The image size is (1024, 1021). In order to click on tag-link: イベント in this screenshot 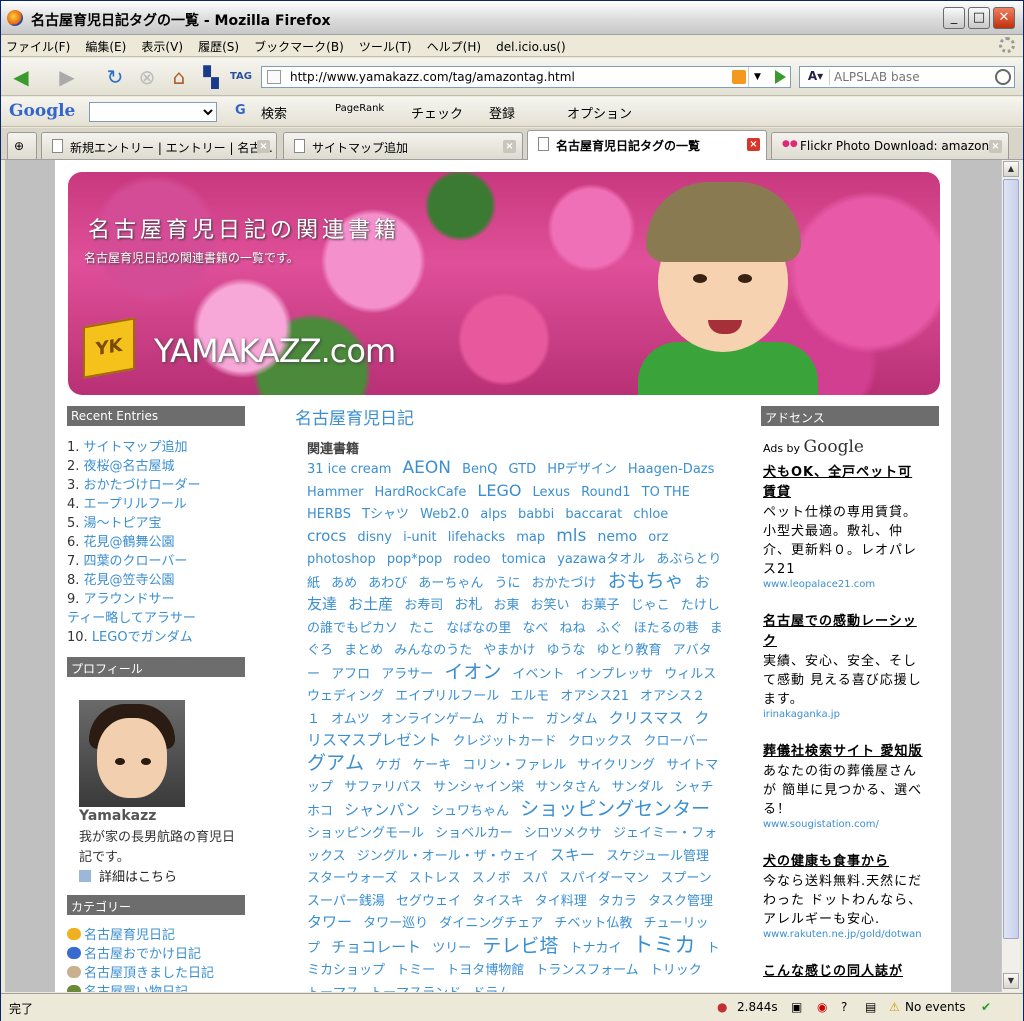, I will do `click(538, 674)`.